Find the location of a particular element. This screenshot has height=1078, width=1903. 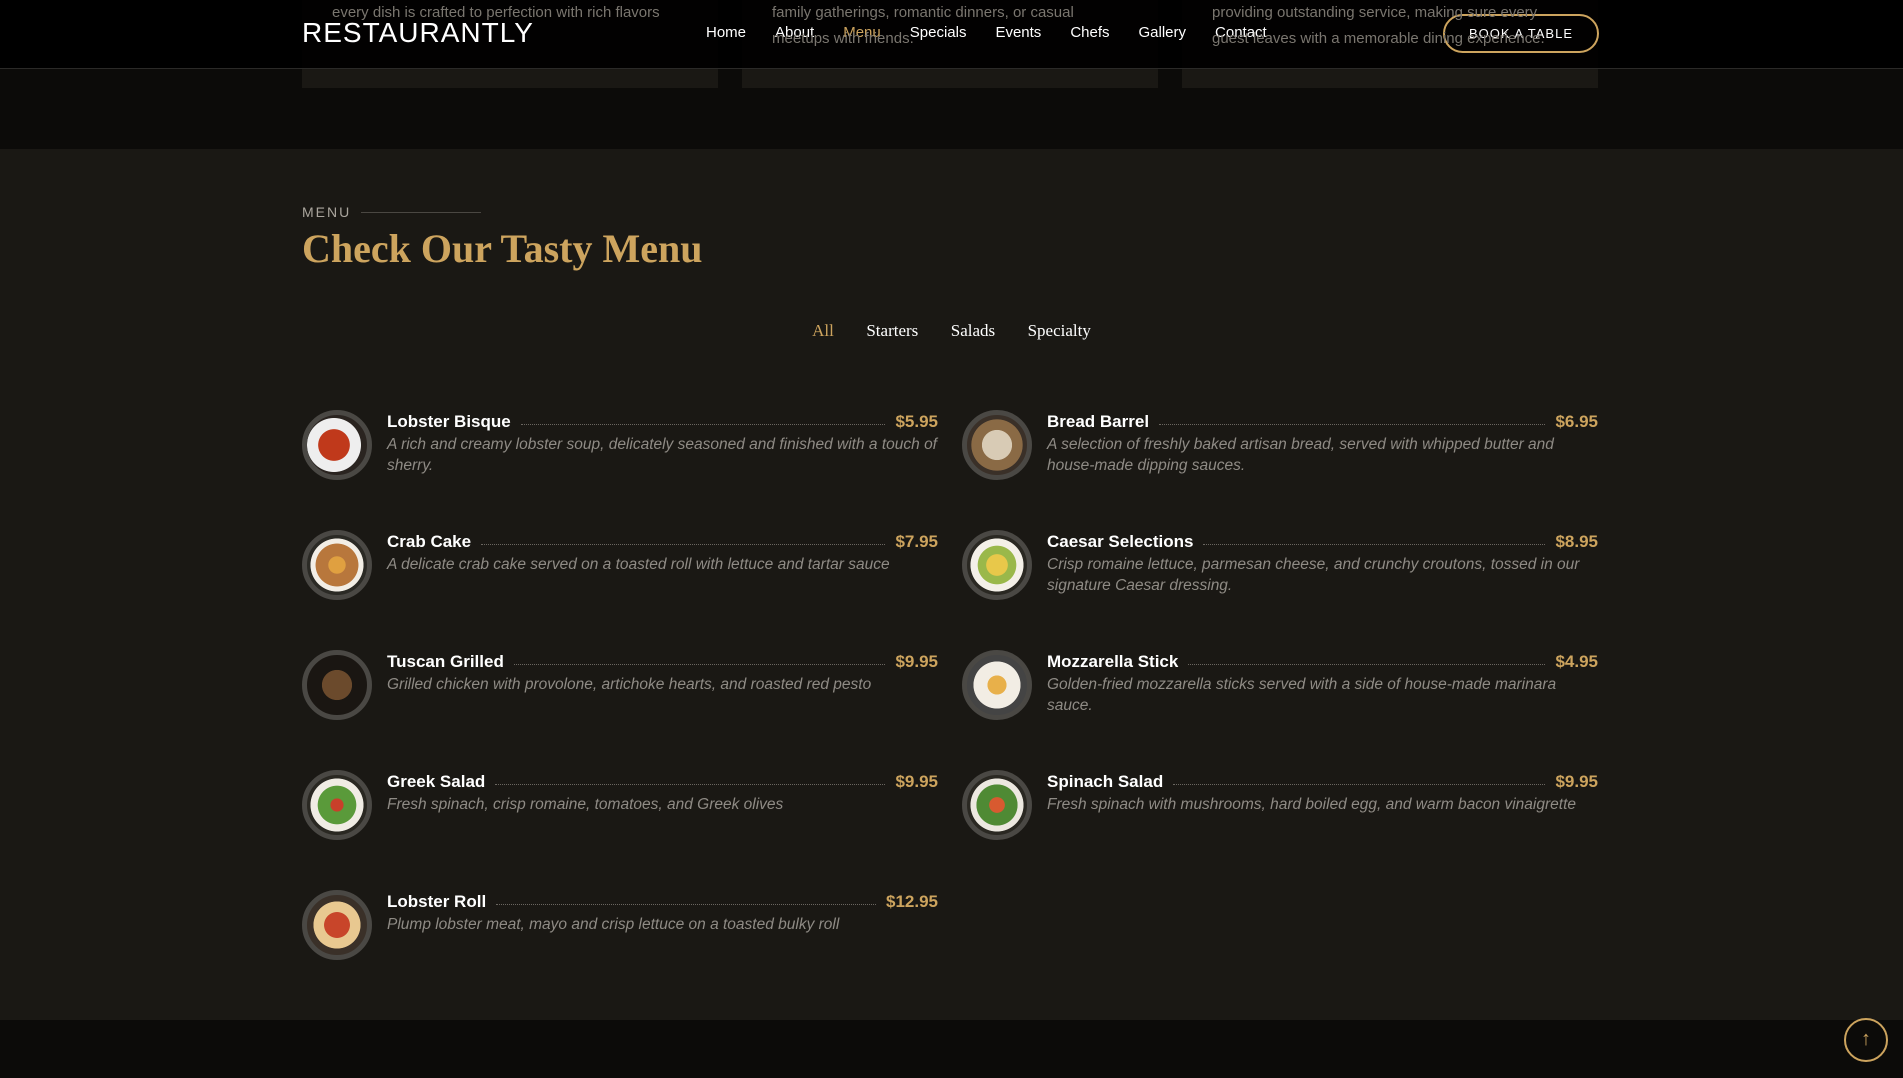

menu-filters: All Starters Salads Specialty is located at coordinates (951, 331).